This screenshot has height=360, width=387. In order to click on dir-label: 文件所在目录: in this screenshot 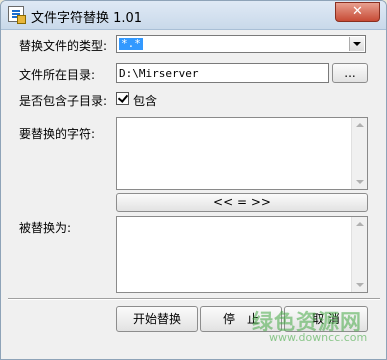, I will do `click(57, 75)`.